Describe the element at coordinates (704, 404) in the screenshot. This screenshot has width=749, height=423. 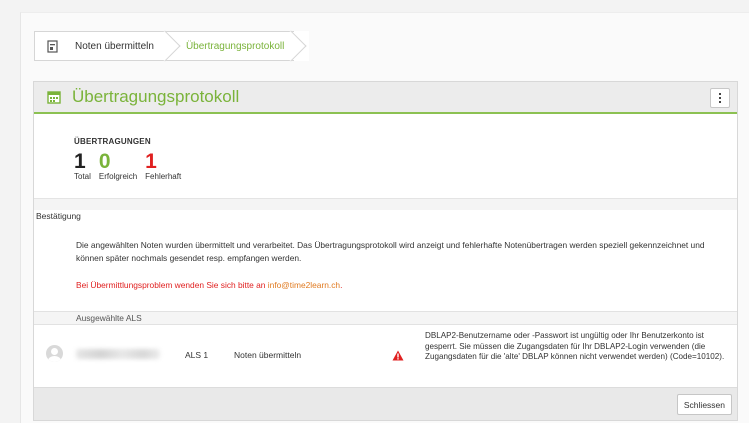
I see `close-button: Schliessen` at that location.